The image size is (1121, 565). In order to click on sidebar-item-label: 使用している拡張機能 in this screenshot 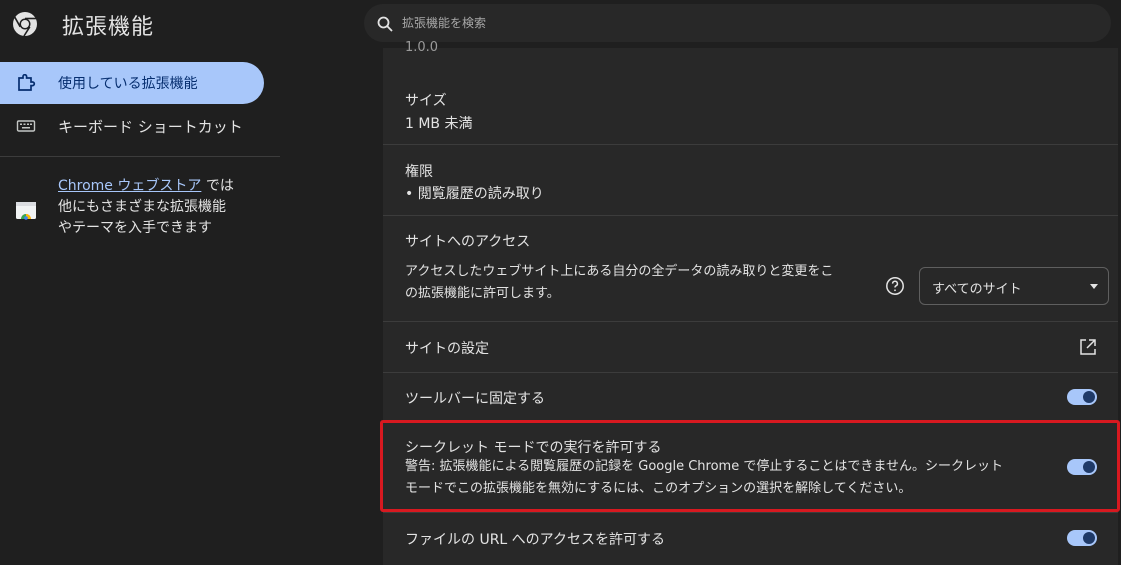, I will do `click(128, 84)`.